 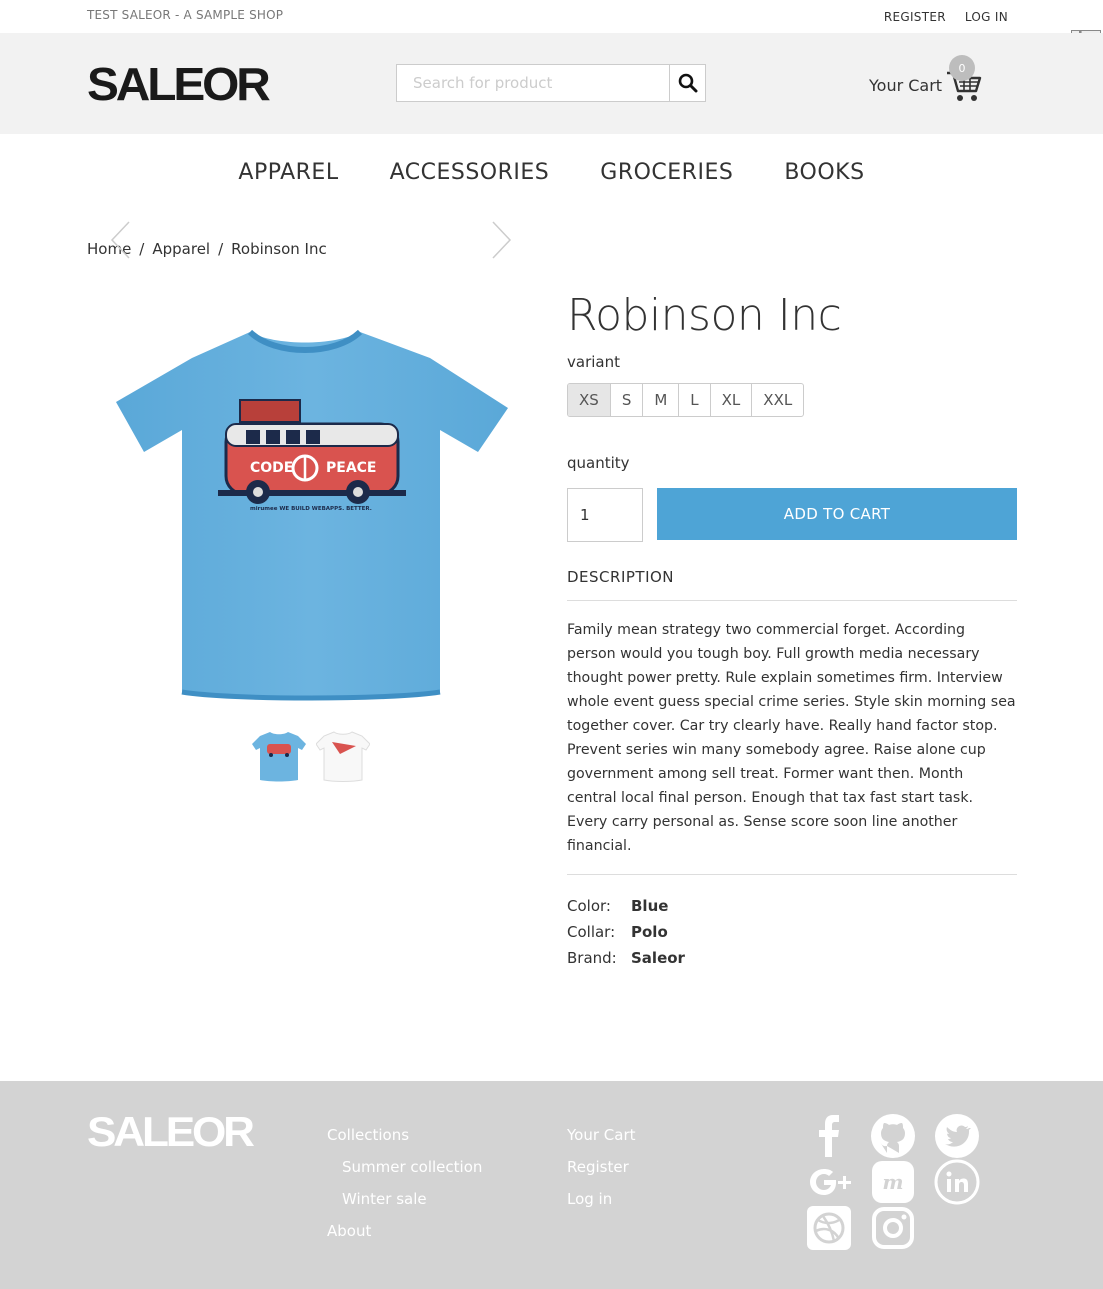 I want to click on cart-link: Your Cart 0, so click(x=934, y=80).